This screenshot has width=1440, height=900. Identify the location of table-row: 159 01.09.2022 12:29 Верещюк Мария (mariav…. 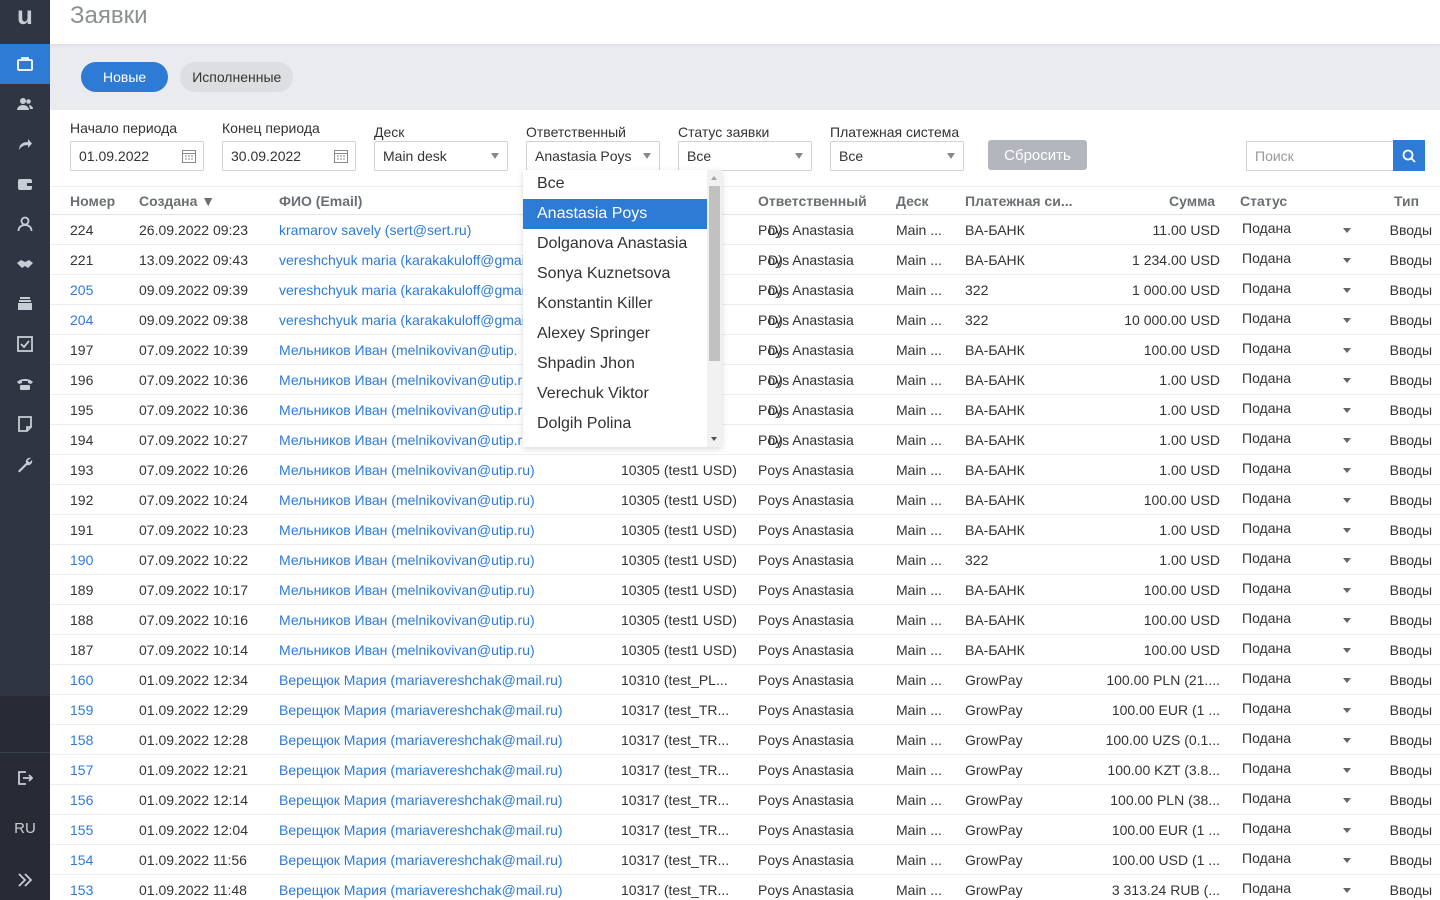
(745, 710).